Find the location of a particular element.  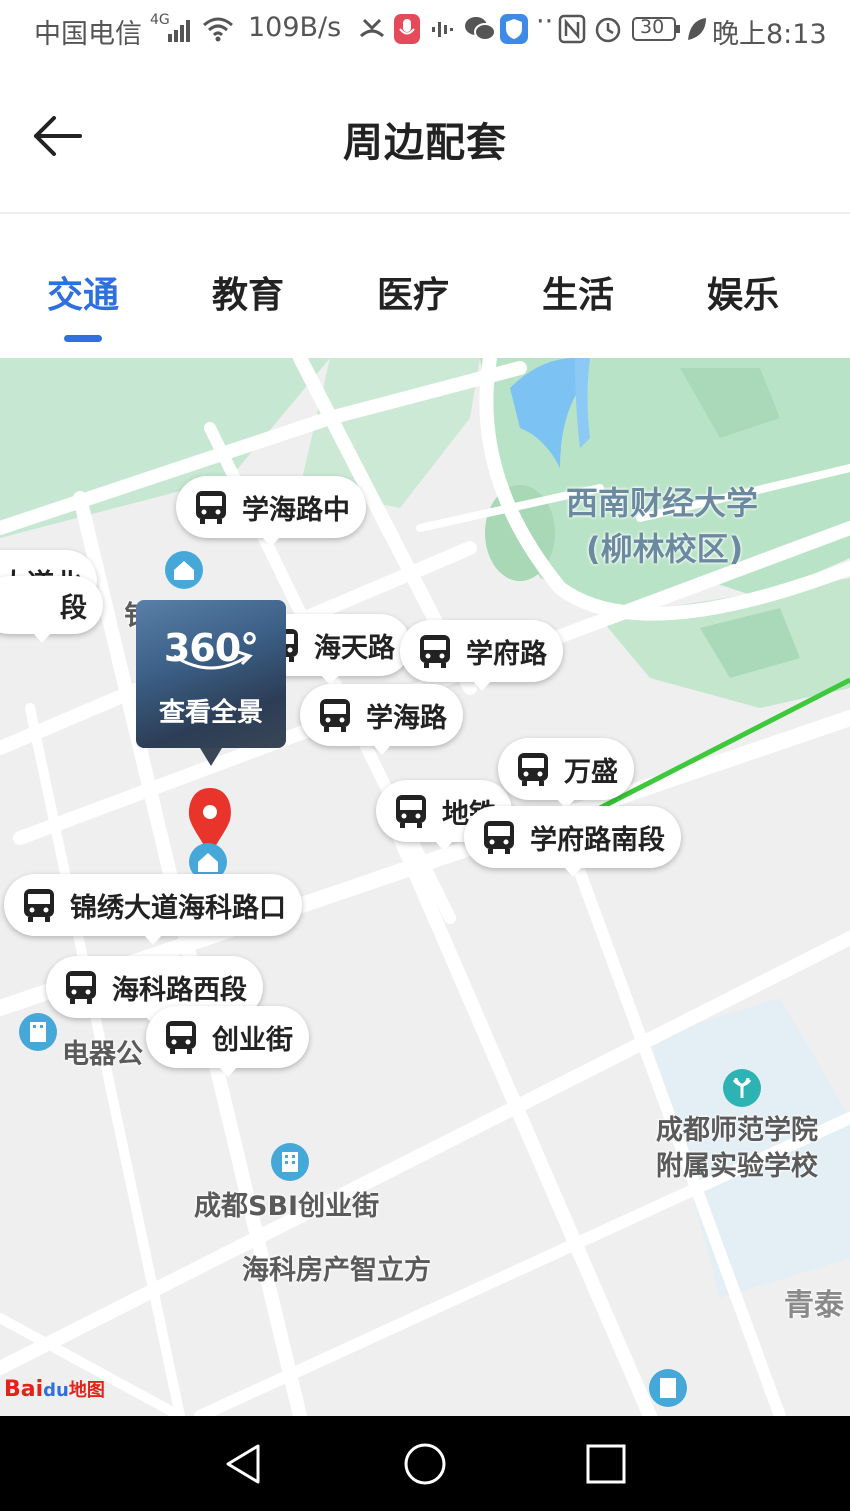

school-label: 成都师范学院 is located at coordinates (737, 1130).